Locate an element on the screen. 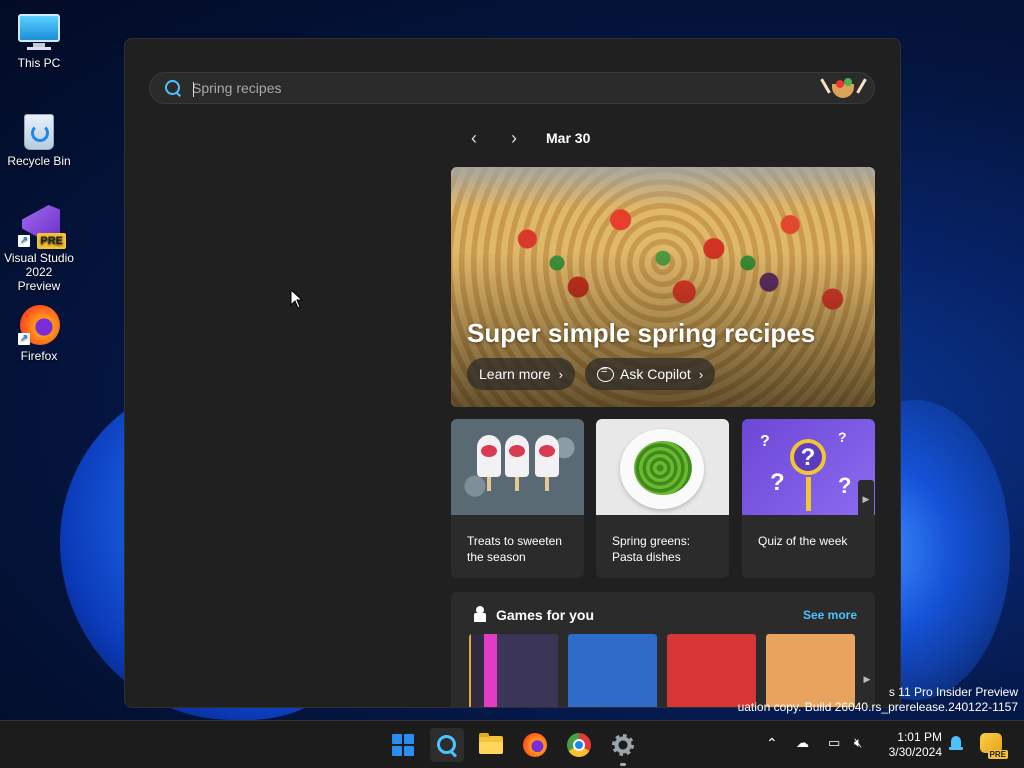  start-button is located at coordinates (403, 745).